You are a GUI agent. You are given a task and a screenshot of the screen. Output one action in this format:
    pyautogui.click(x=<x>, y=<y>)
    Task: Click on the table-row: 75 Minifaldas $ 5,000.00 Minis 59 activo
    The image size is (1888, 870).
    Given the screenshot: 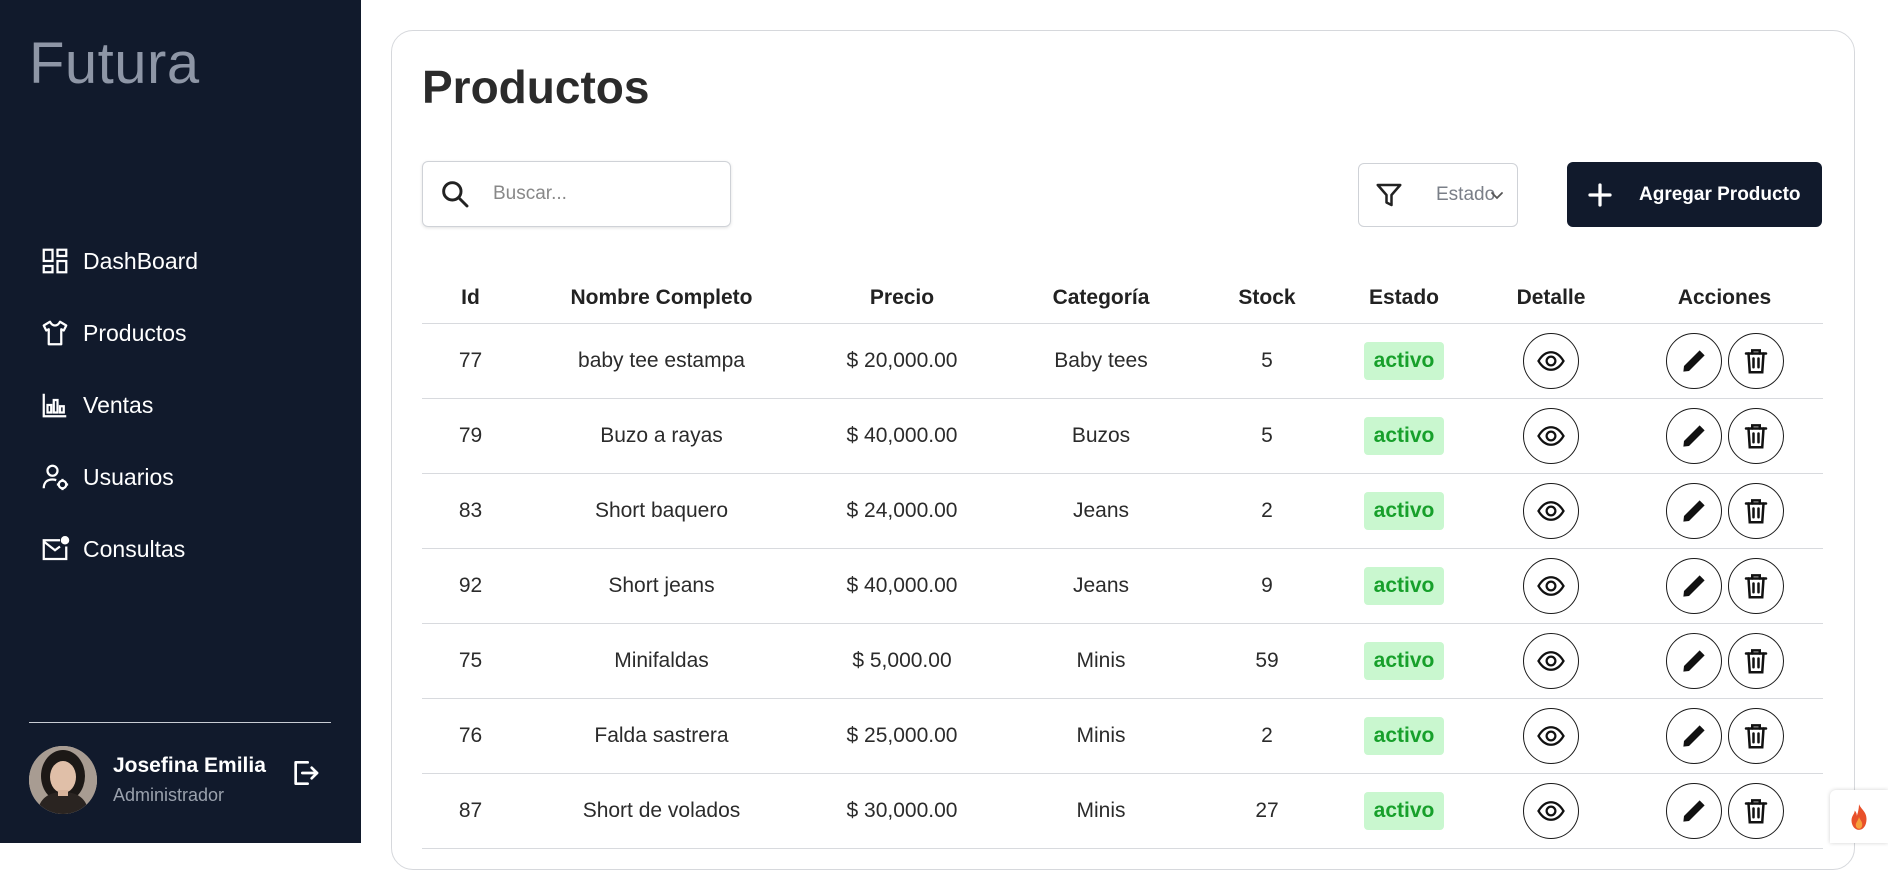 What is the action you would take?
    pyautogui.click(x=1122, y=661)
    